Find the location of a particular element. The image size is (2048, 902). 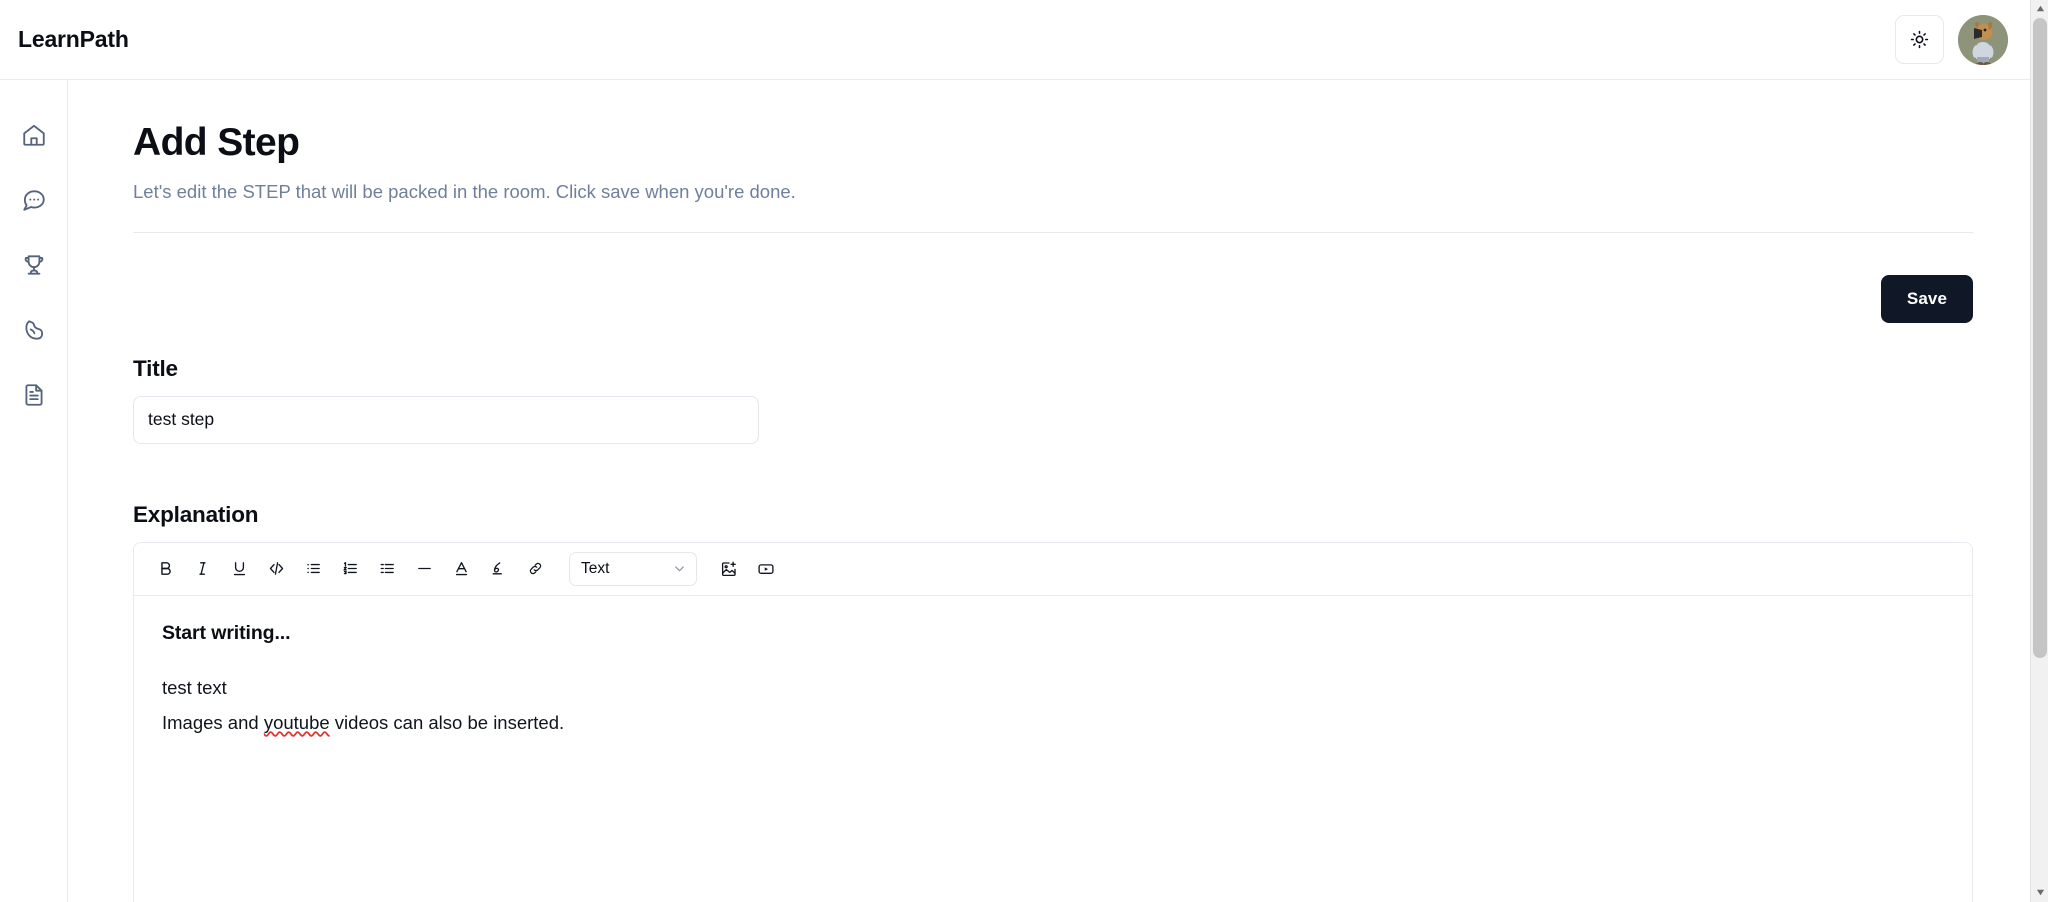

misspelled-word: youtube is located at coordinates (296, 722).